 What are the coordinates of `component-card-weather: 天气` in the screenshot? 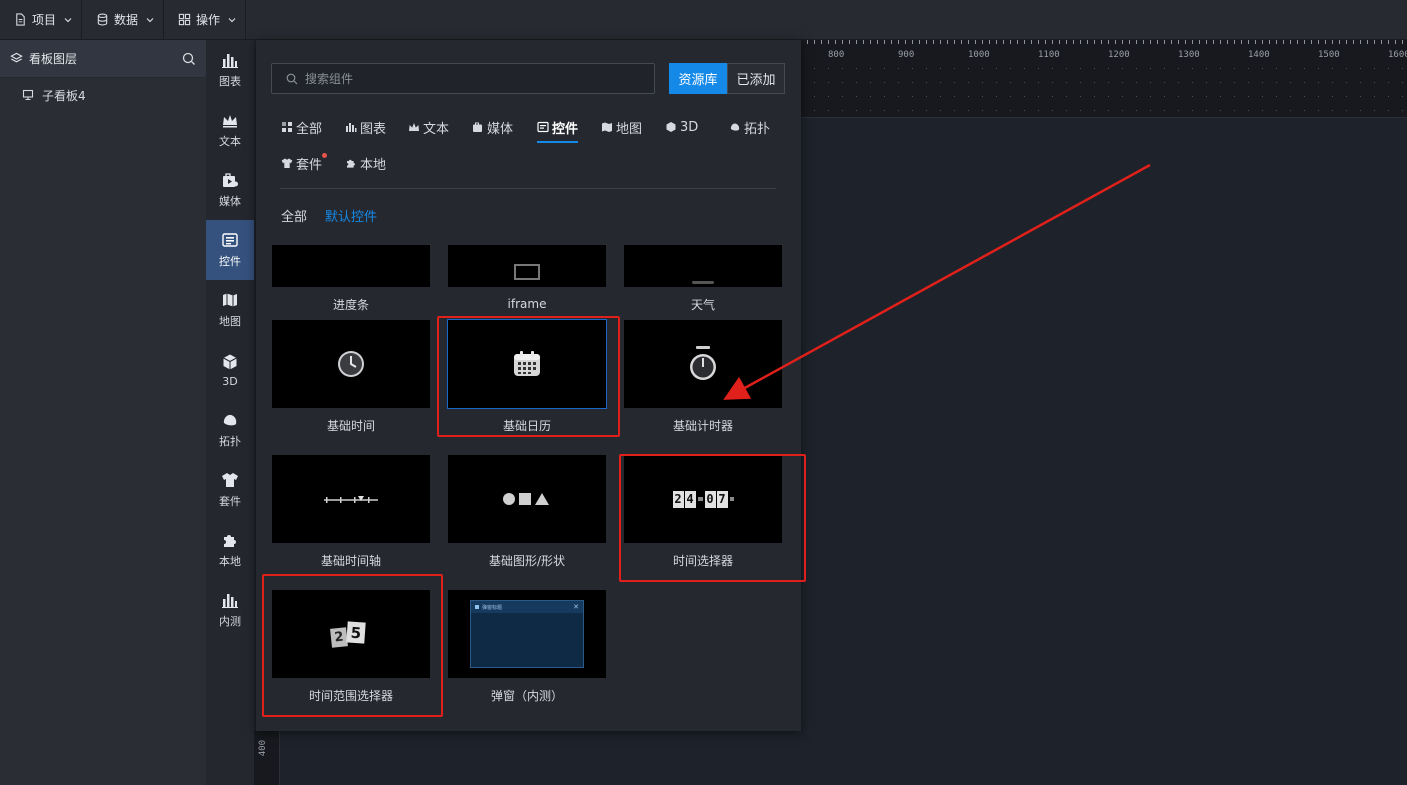 It's located at (703, 283).